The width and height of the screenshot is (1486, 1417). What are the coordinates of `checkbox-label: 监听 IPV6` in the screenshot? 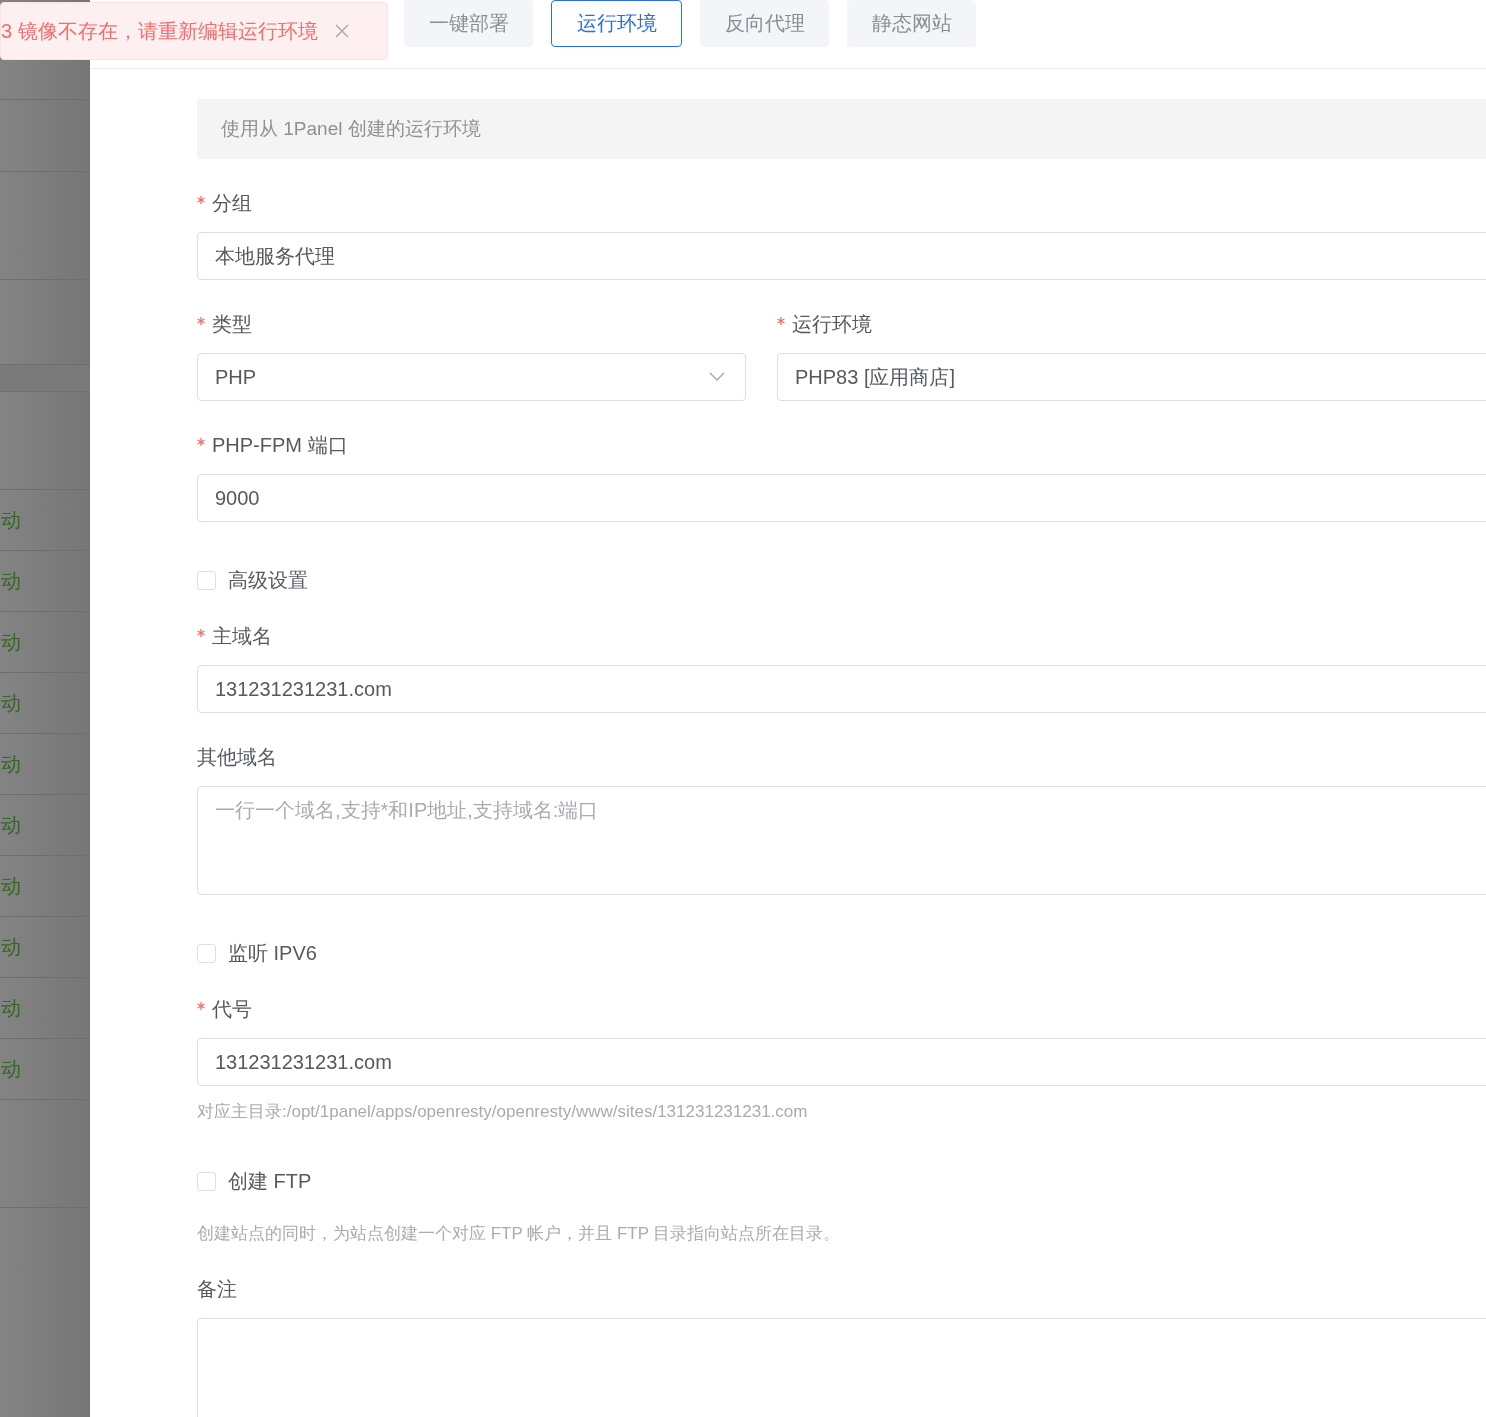 It's located at (272, 953).